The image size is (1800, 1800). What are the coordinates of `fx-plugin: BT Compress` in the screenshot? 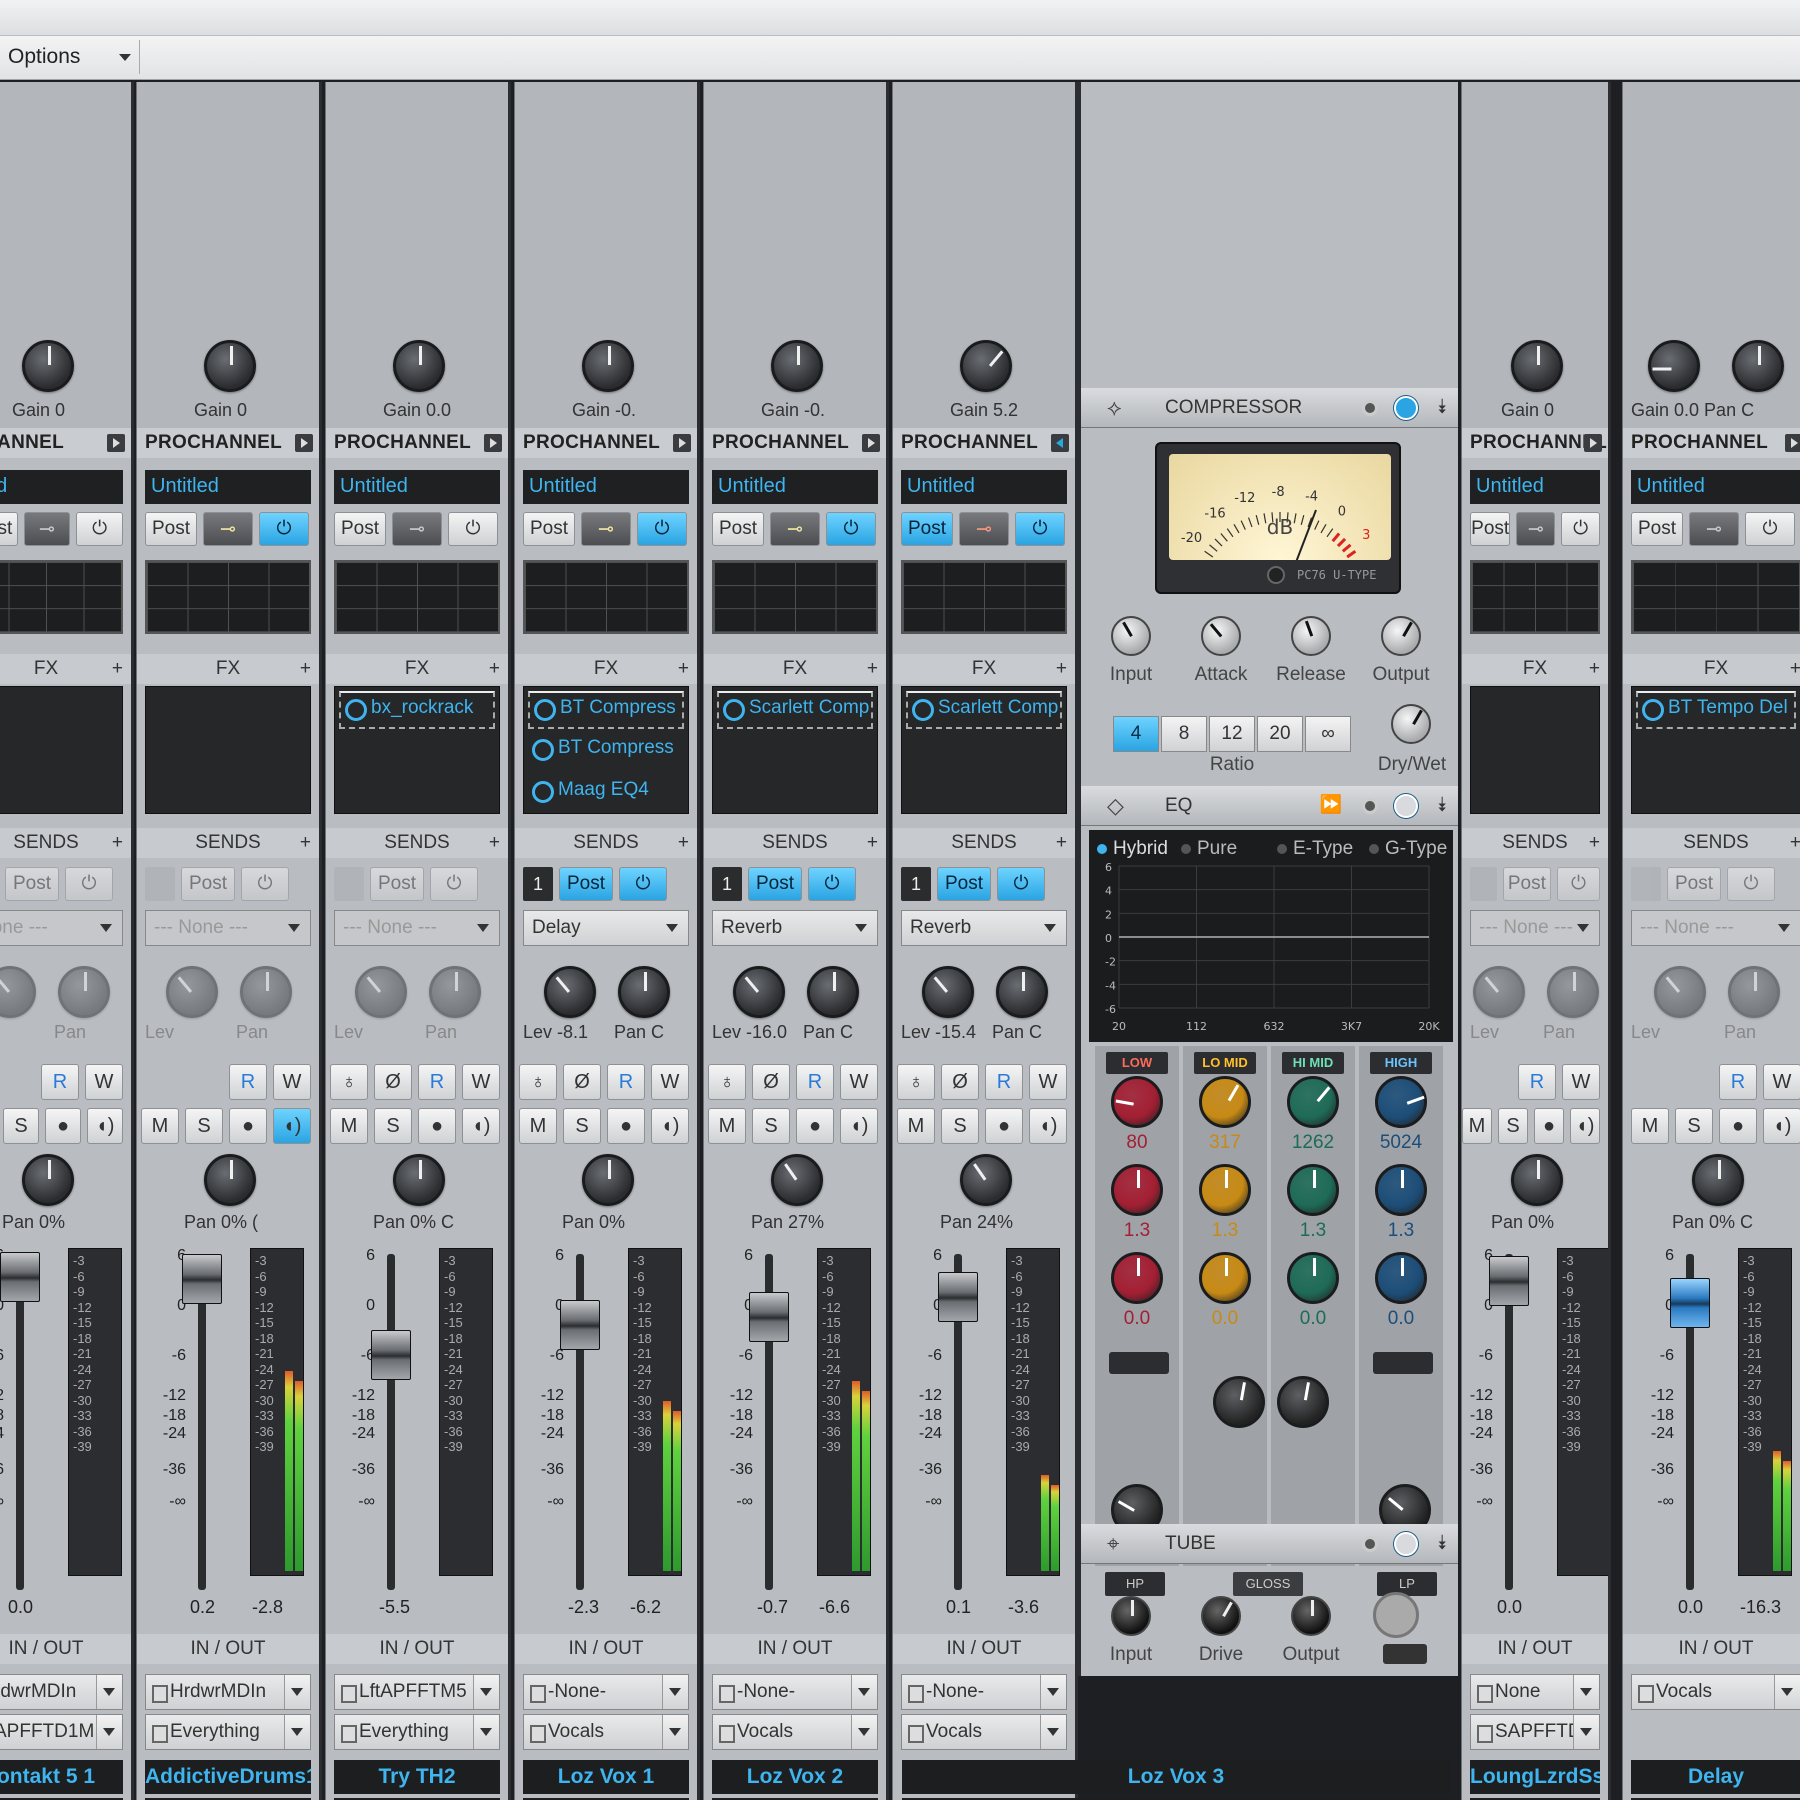 It's located at (606, 710).